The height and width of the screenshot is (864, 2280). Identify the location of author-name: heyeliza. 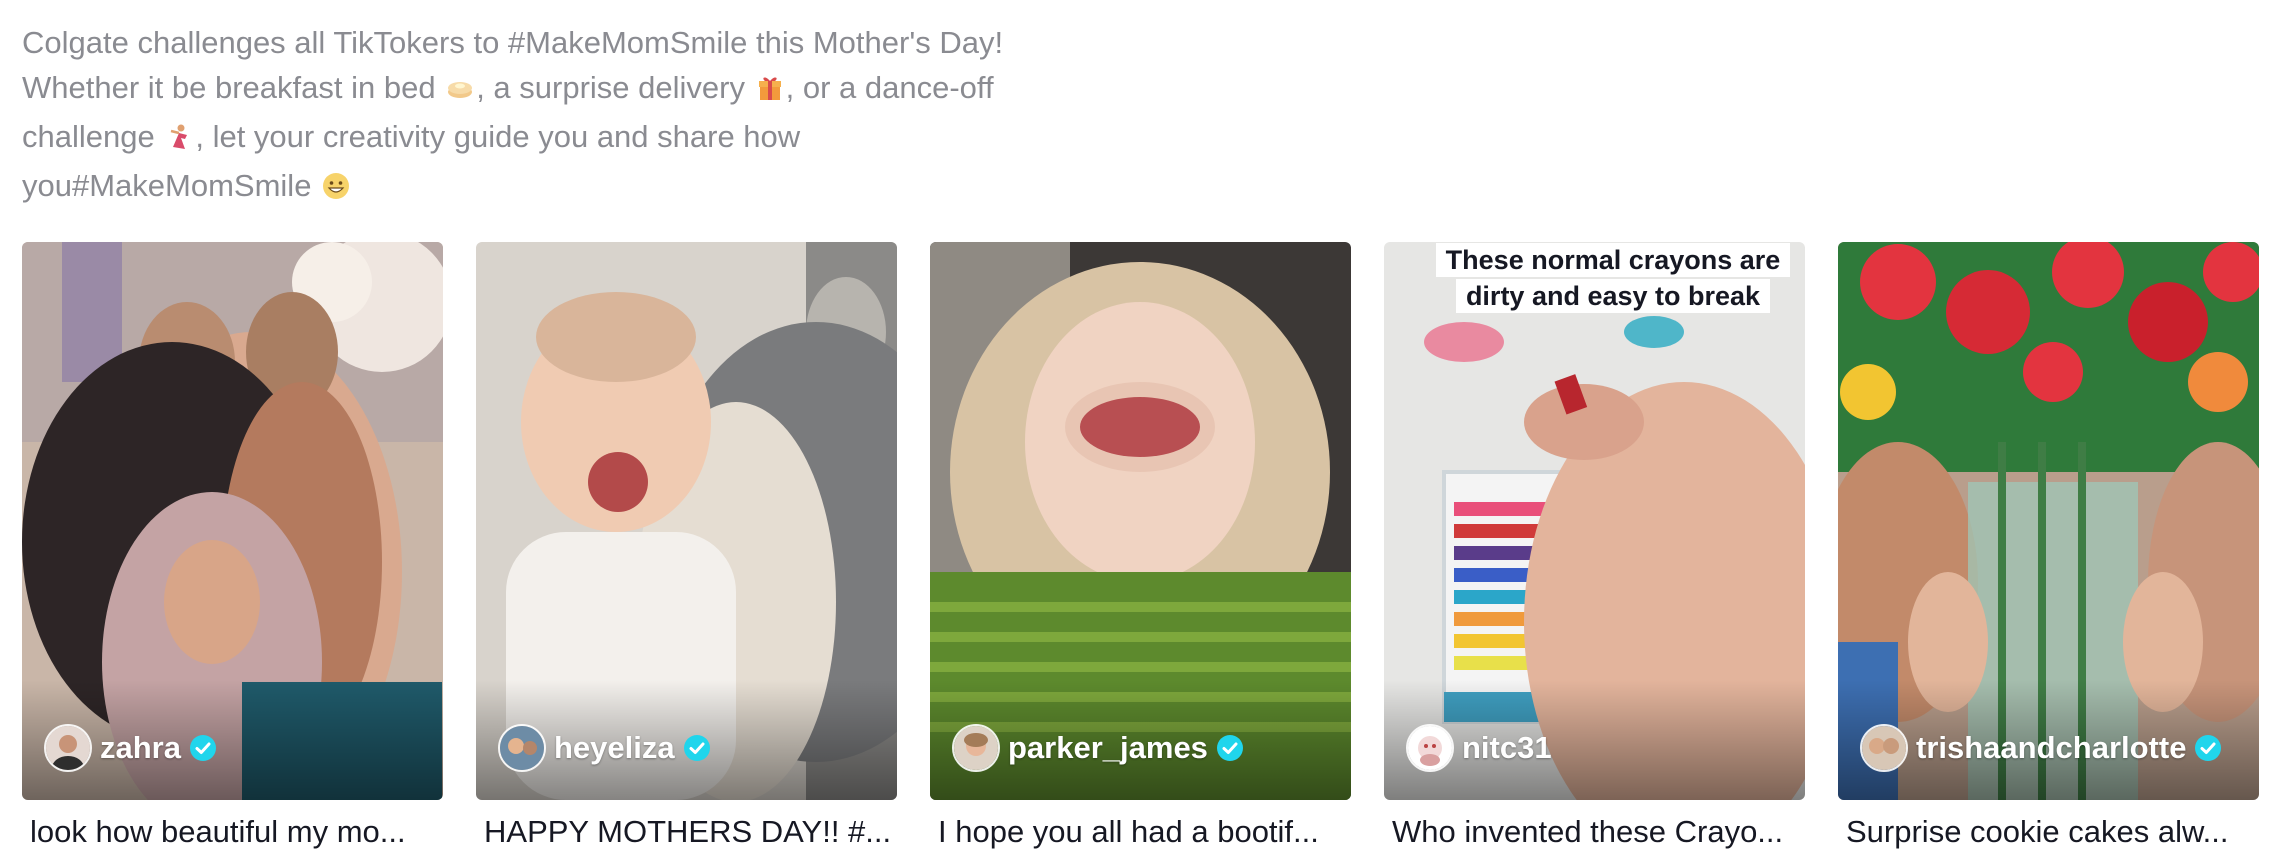
(614, 748).